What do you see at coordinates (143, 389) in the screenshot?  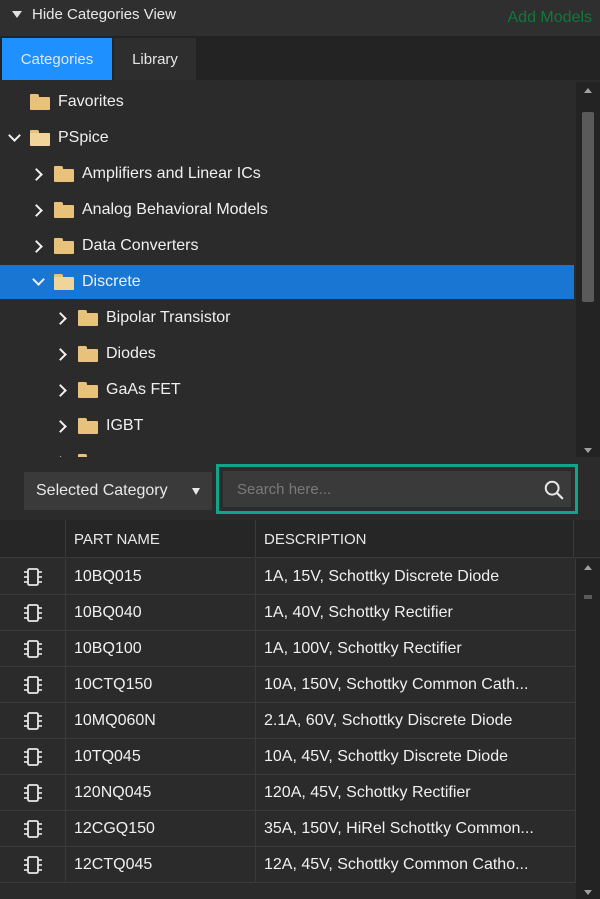 I see `tree-item-label: GaAs FET` at bounding box center [143, 389].